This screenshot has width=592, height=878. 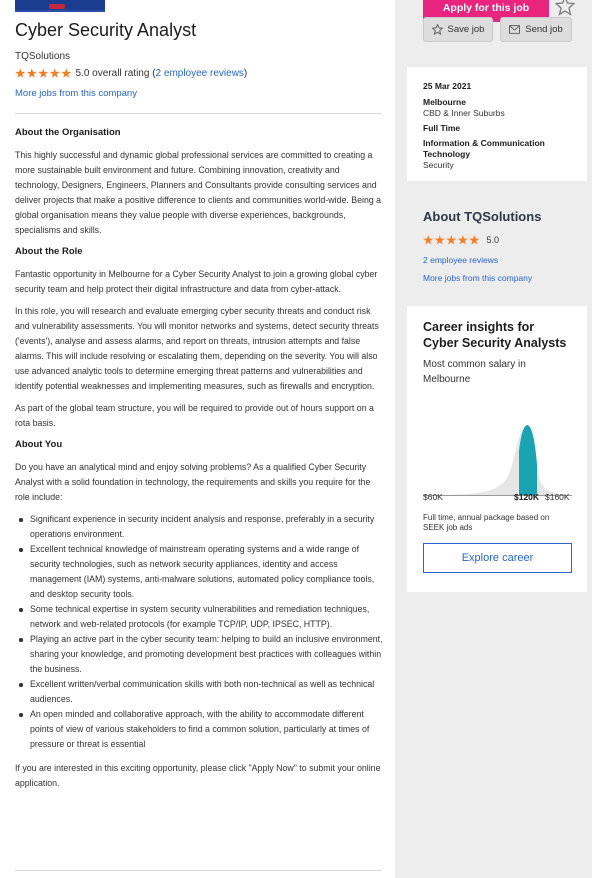 I want to click on save-job-label: Save job, so click(x=466, y=29).